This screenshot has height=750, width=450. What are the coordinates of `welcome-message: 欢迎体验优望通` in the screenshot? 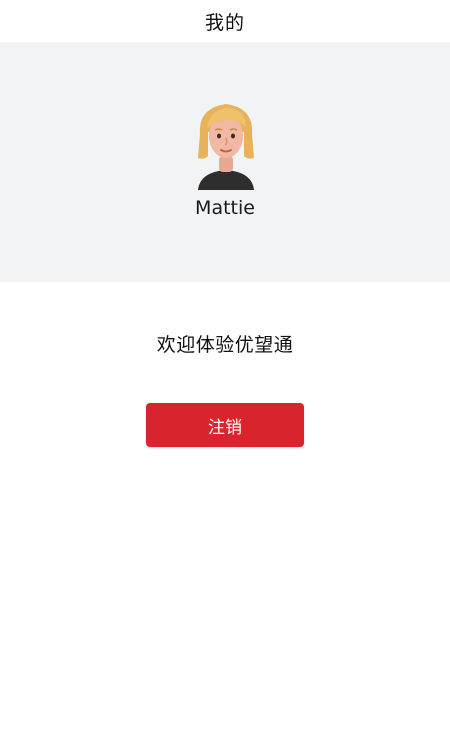 It's located at (225, 345).